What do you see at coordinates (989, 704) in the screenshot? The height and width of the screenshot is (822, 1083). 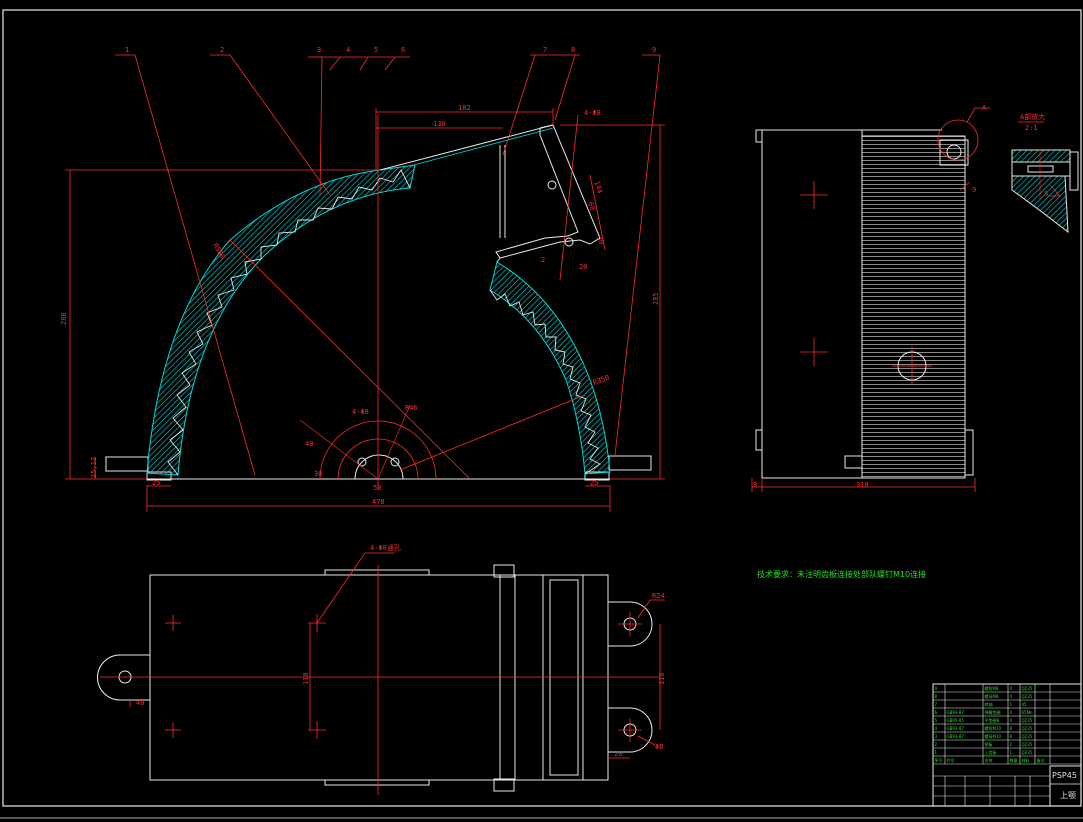 I see `title-block-cell: 转轴` at bounding box center [989, 704].